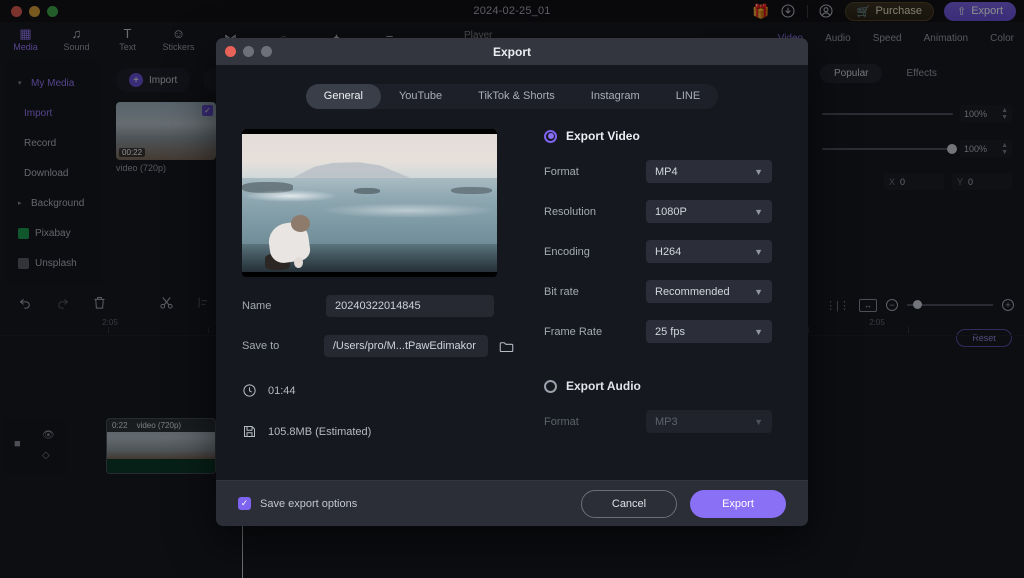 This screenshot has width=1024, height=578. Describe the element at coordinates (159, 425) in the screenshot. I see `clip-name: video (720p)` at that location.